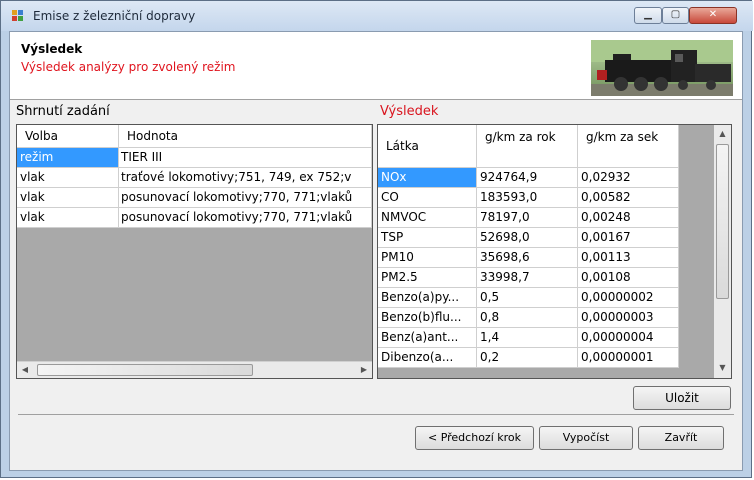 The image size is (754, 480). Describe the element at coordinates (376, 414) in the screenshot. I see `footer-divider` at that location.